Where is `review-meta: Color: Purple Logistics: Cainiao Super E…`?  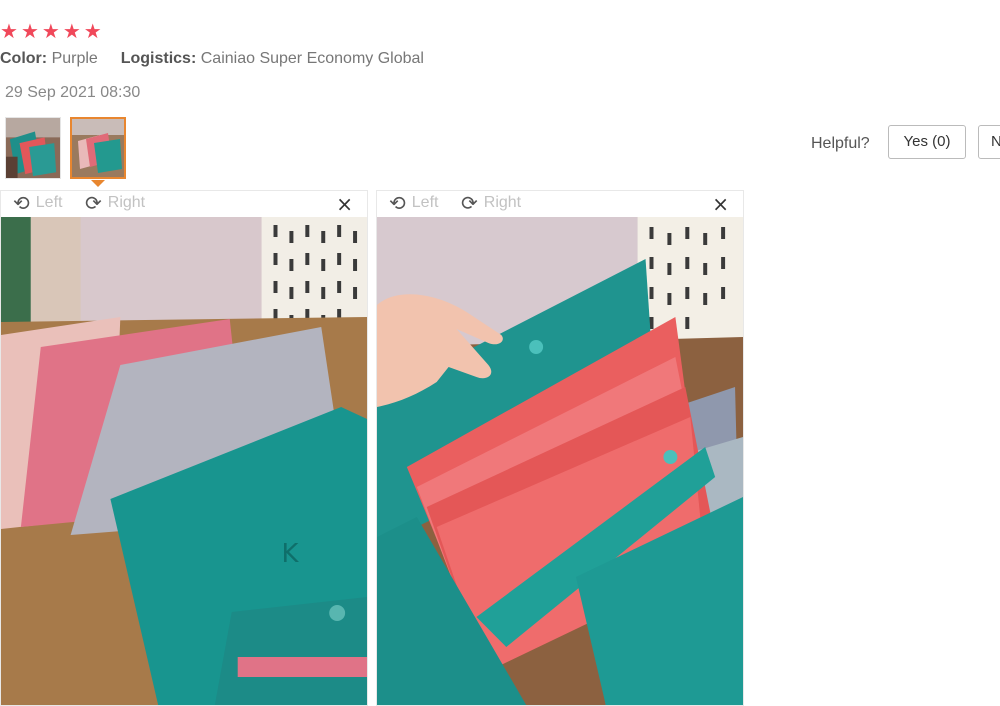 review-meta: Color: Purple Logistics: Cainiao Super E… is located at coordinates (212, 59).